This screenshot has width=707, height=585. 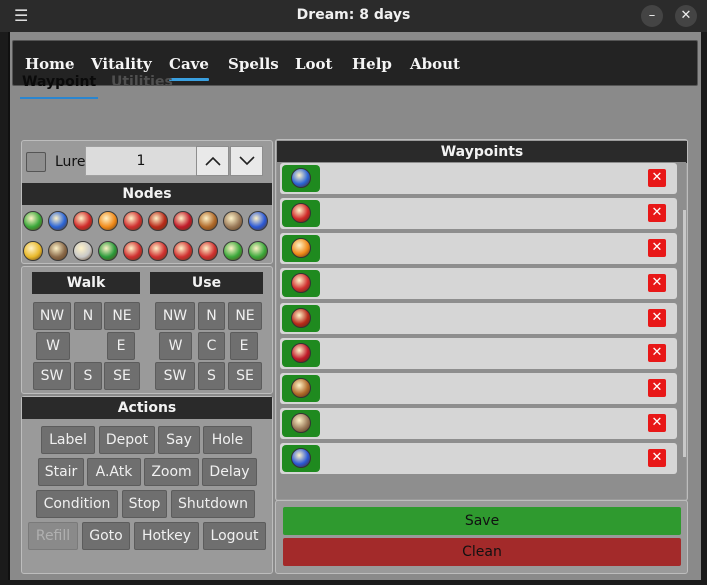 What do you see at coordinates (83, 221) in the screenshot?
I see `exclamation-node-icon` at bounding box center [83, 221].